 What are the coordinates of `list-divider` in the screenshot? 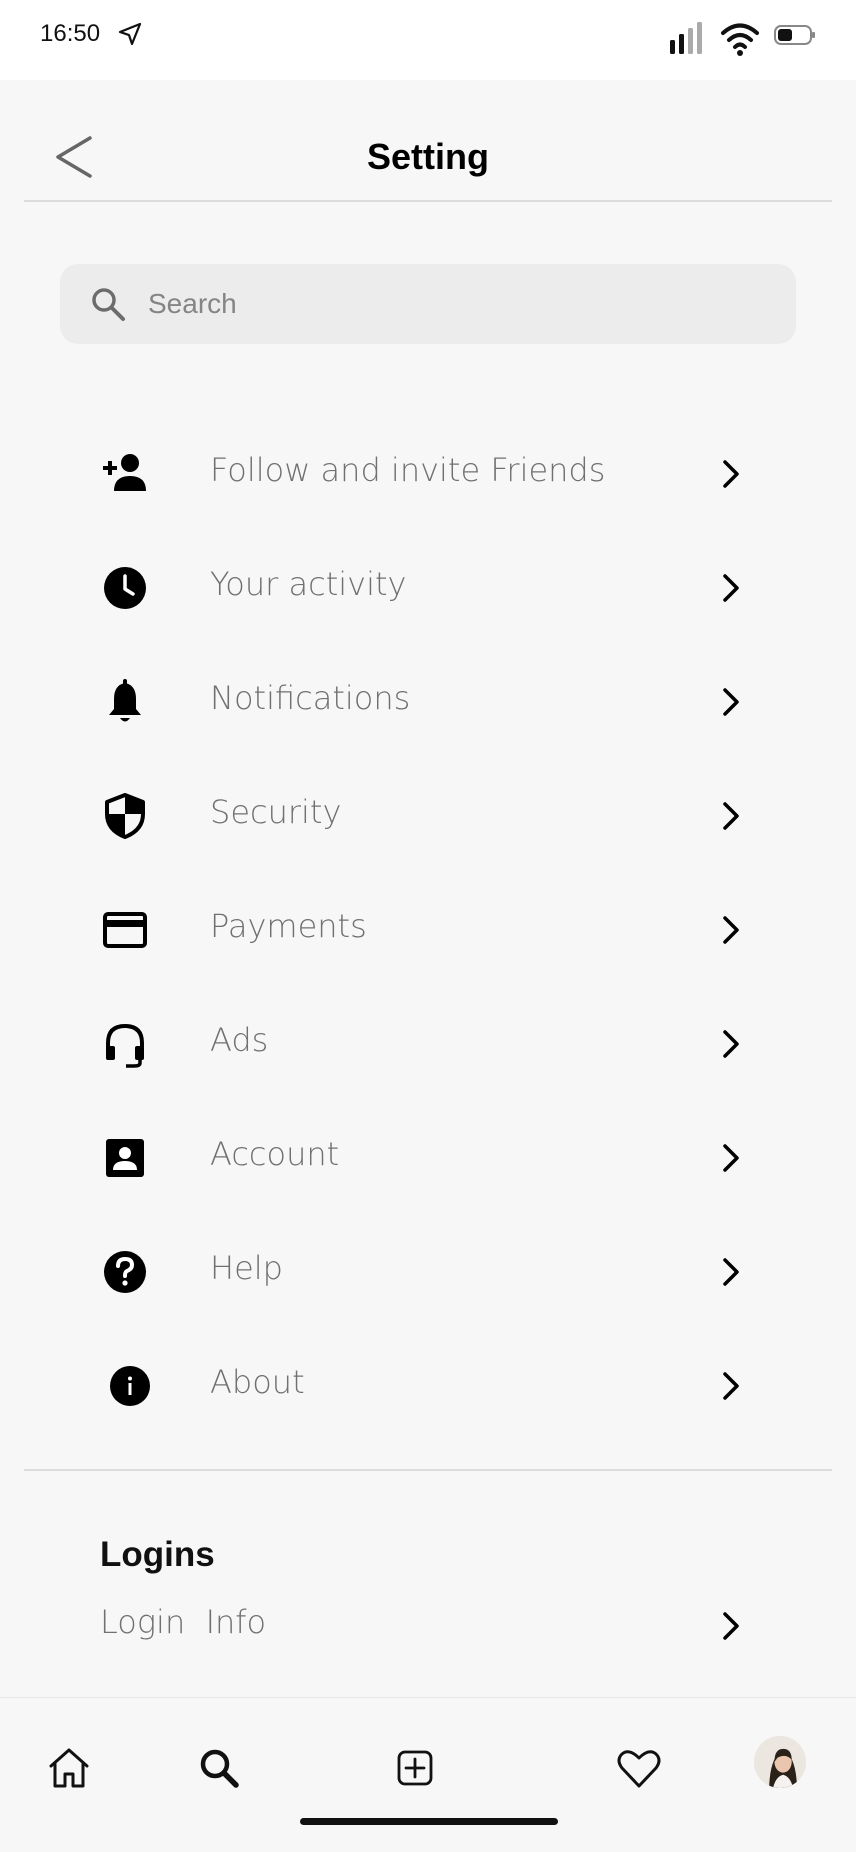 It's located at (428, 1470).